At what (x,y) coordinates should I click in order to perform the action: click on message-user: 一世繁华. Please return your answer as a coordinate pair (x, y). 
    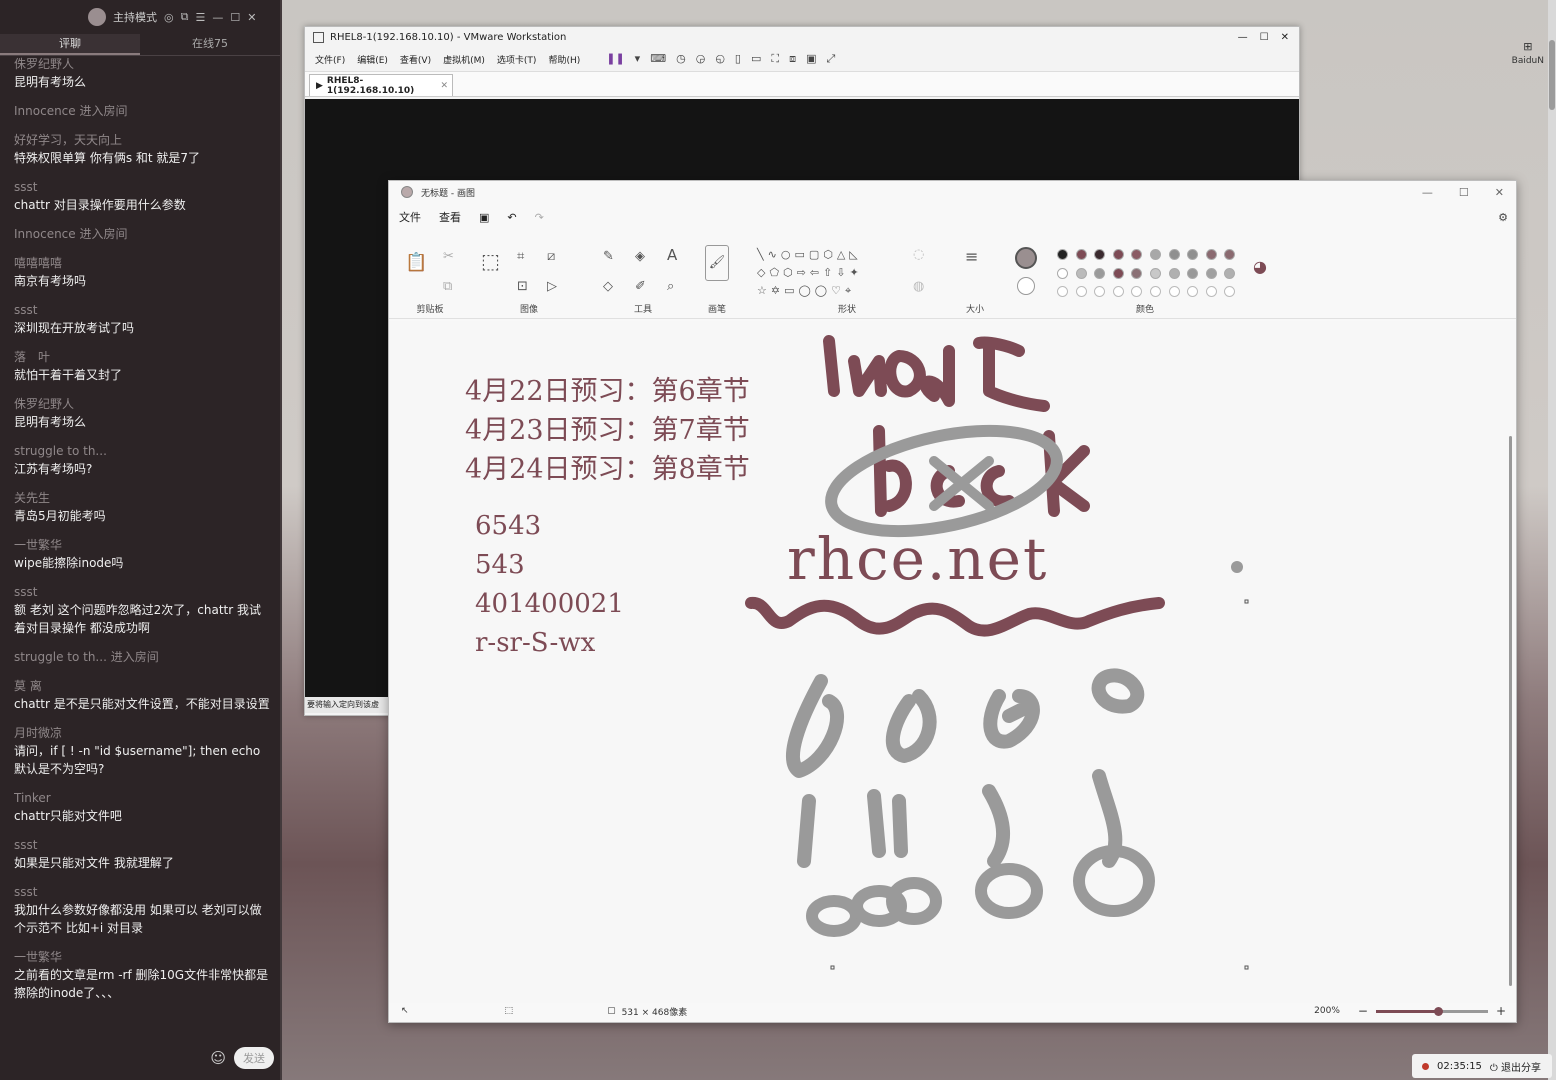
    Looking at the image, I should click on (142, 545).